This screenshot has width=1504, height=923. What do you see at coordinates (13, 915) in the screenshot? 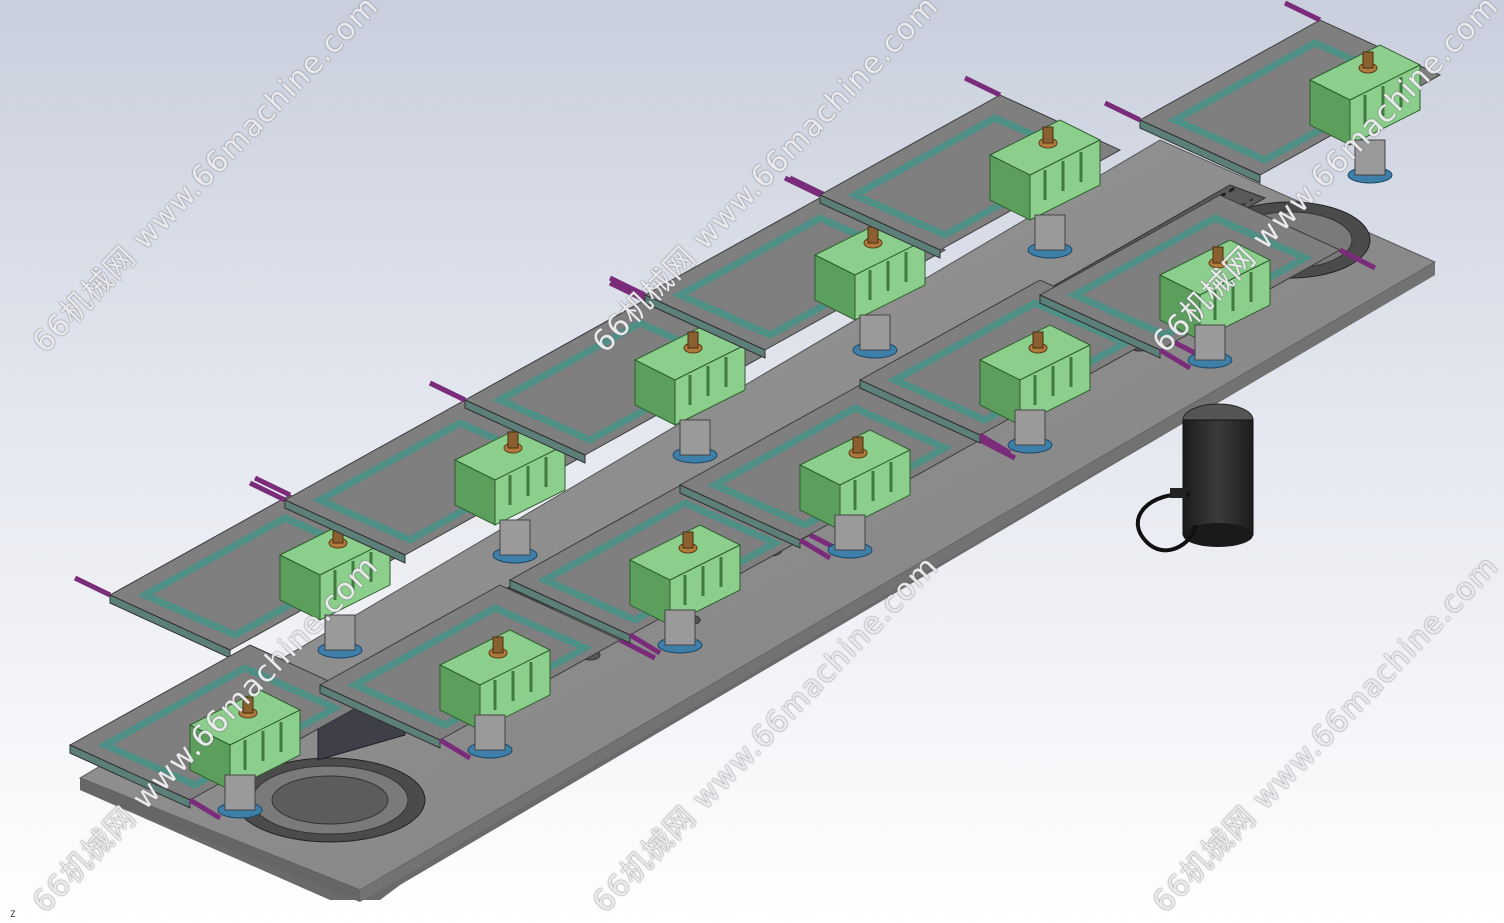
I see `axis-indicator: Z` at bounding box center [13, 915].